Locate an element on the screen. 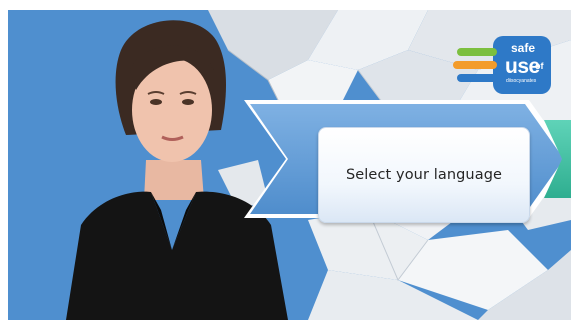 This screenshot has height=320, width=571. logo-text-sub: diisocyanates is located at coordinates (521, 81).